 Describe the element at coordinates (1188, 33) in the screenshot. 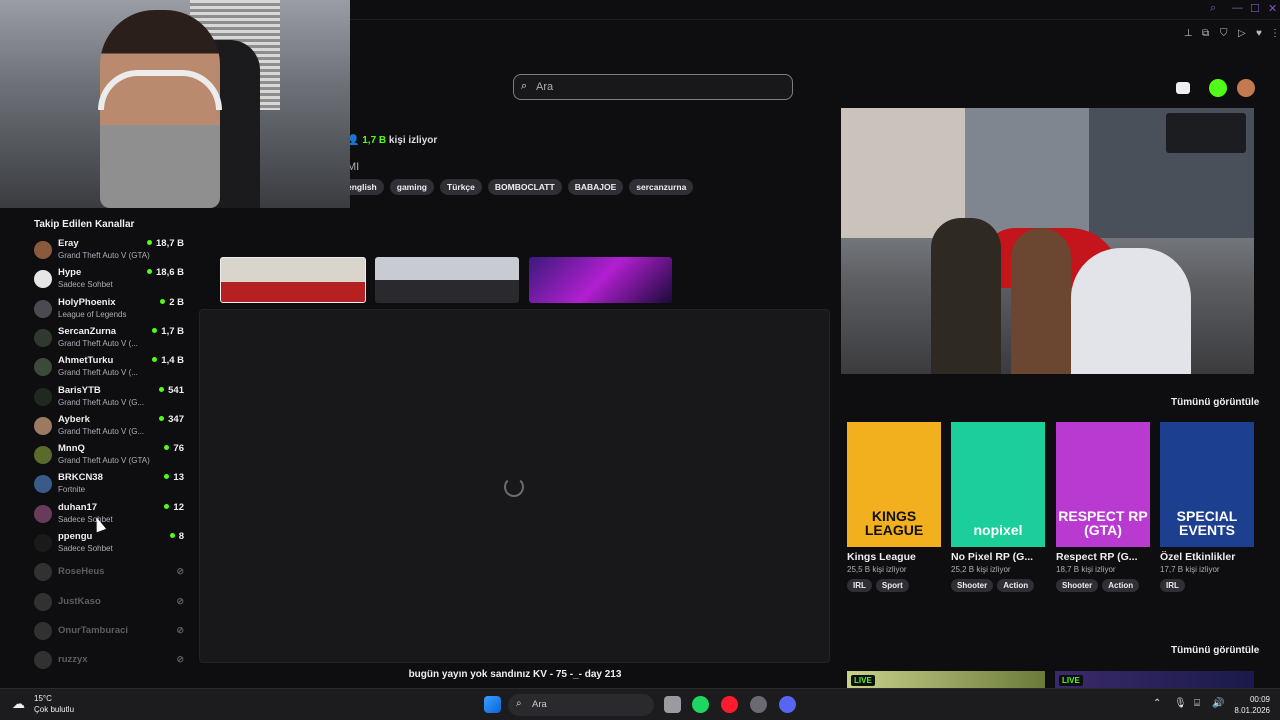

I see `pin-icon: ⊥` at that location.